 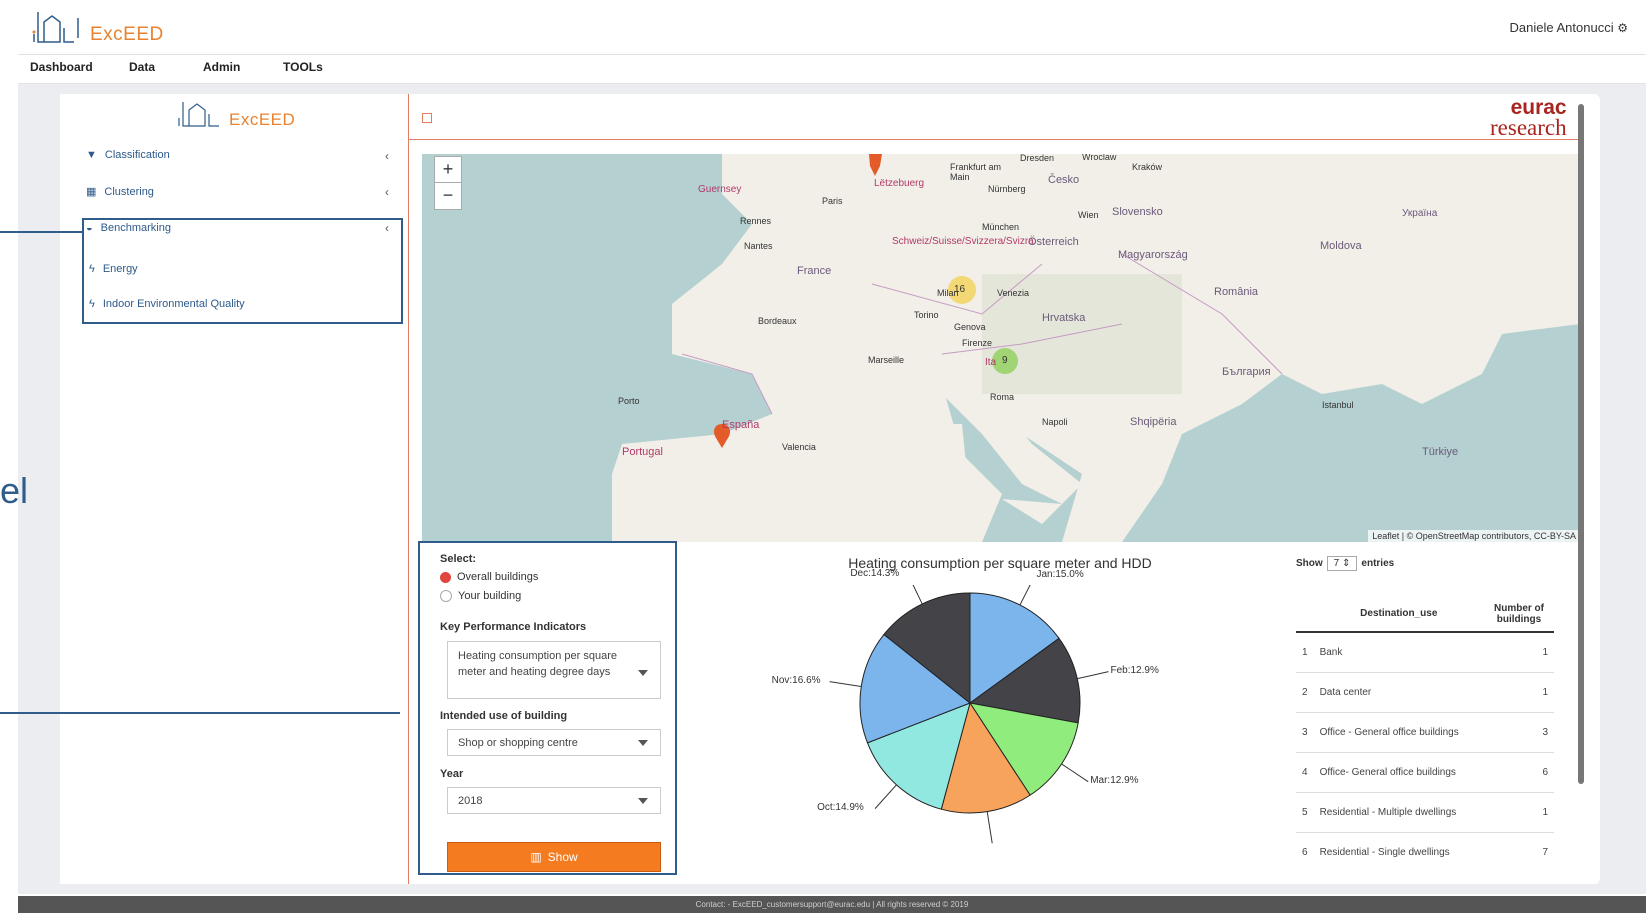 What do you see at coordinates (1336, 563) in the screenshot?
I see `page-size-value: 7` at bounding box center [1336, 563].